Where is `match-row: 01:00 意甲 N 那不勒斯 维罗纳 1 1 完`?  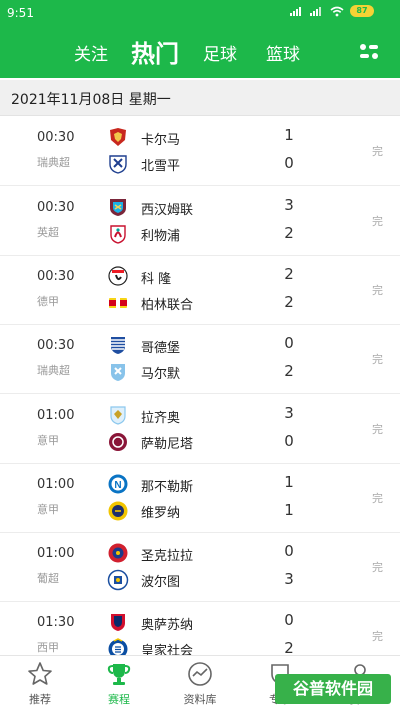 match-row: 01:00 意甲 N 那不勒斯 维罗纳 1 1 完 is located at coordinates (200, 498).